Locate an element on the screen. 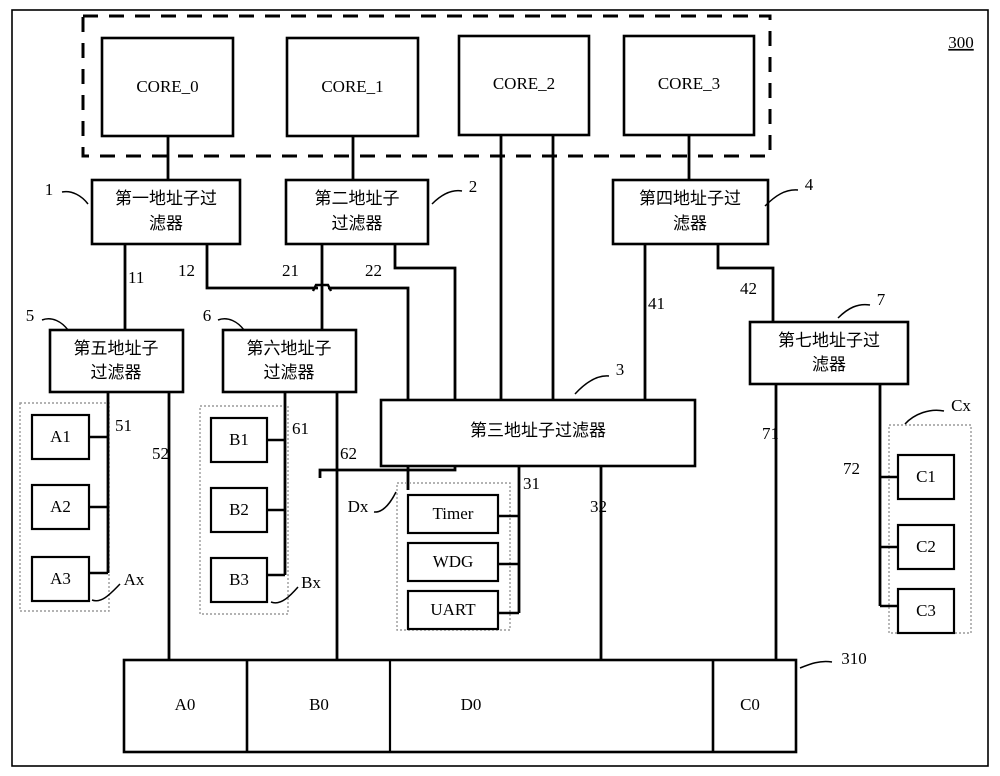 Image resolution: width=1000 pixels, height=776 pixels. c3-label: C3 is located at coordinates (926, 610).